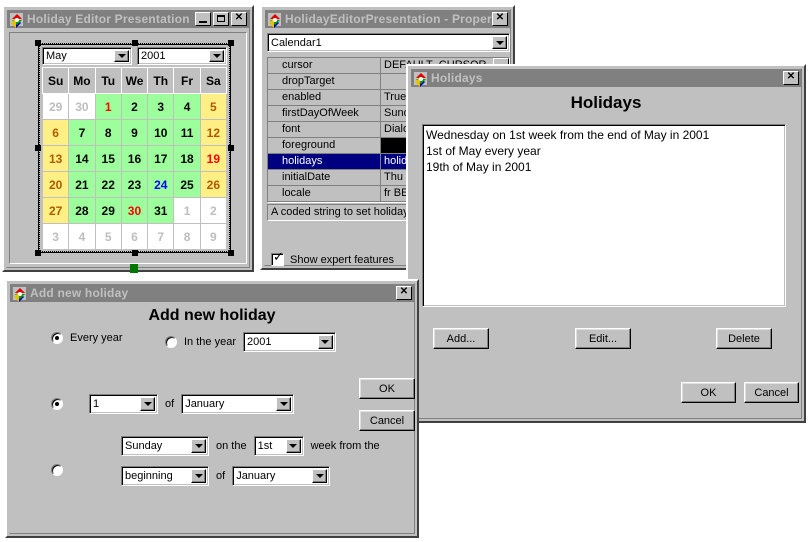 The image size is (811, 542). Describe the element at coordinates (38, 148) in the screenshot. I see `resize-handle-middle-left` at that location.